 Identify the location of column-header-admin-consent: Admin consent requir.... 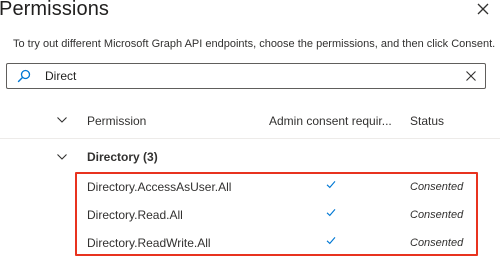
(332, 121).